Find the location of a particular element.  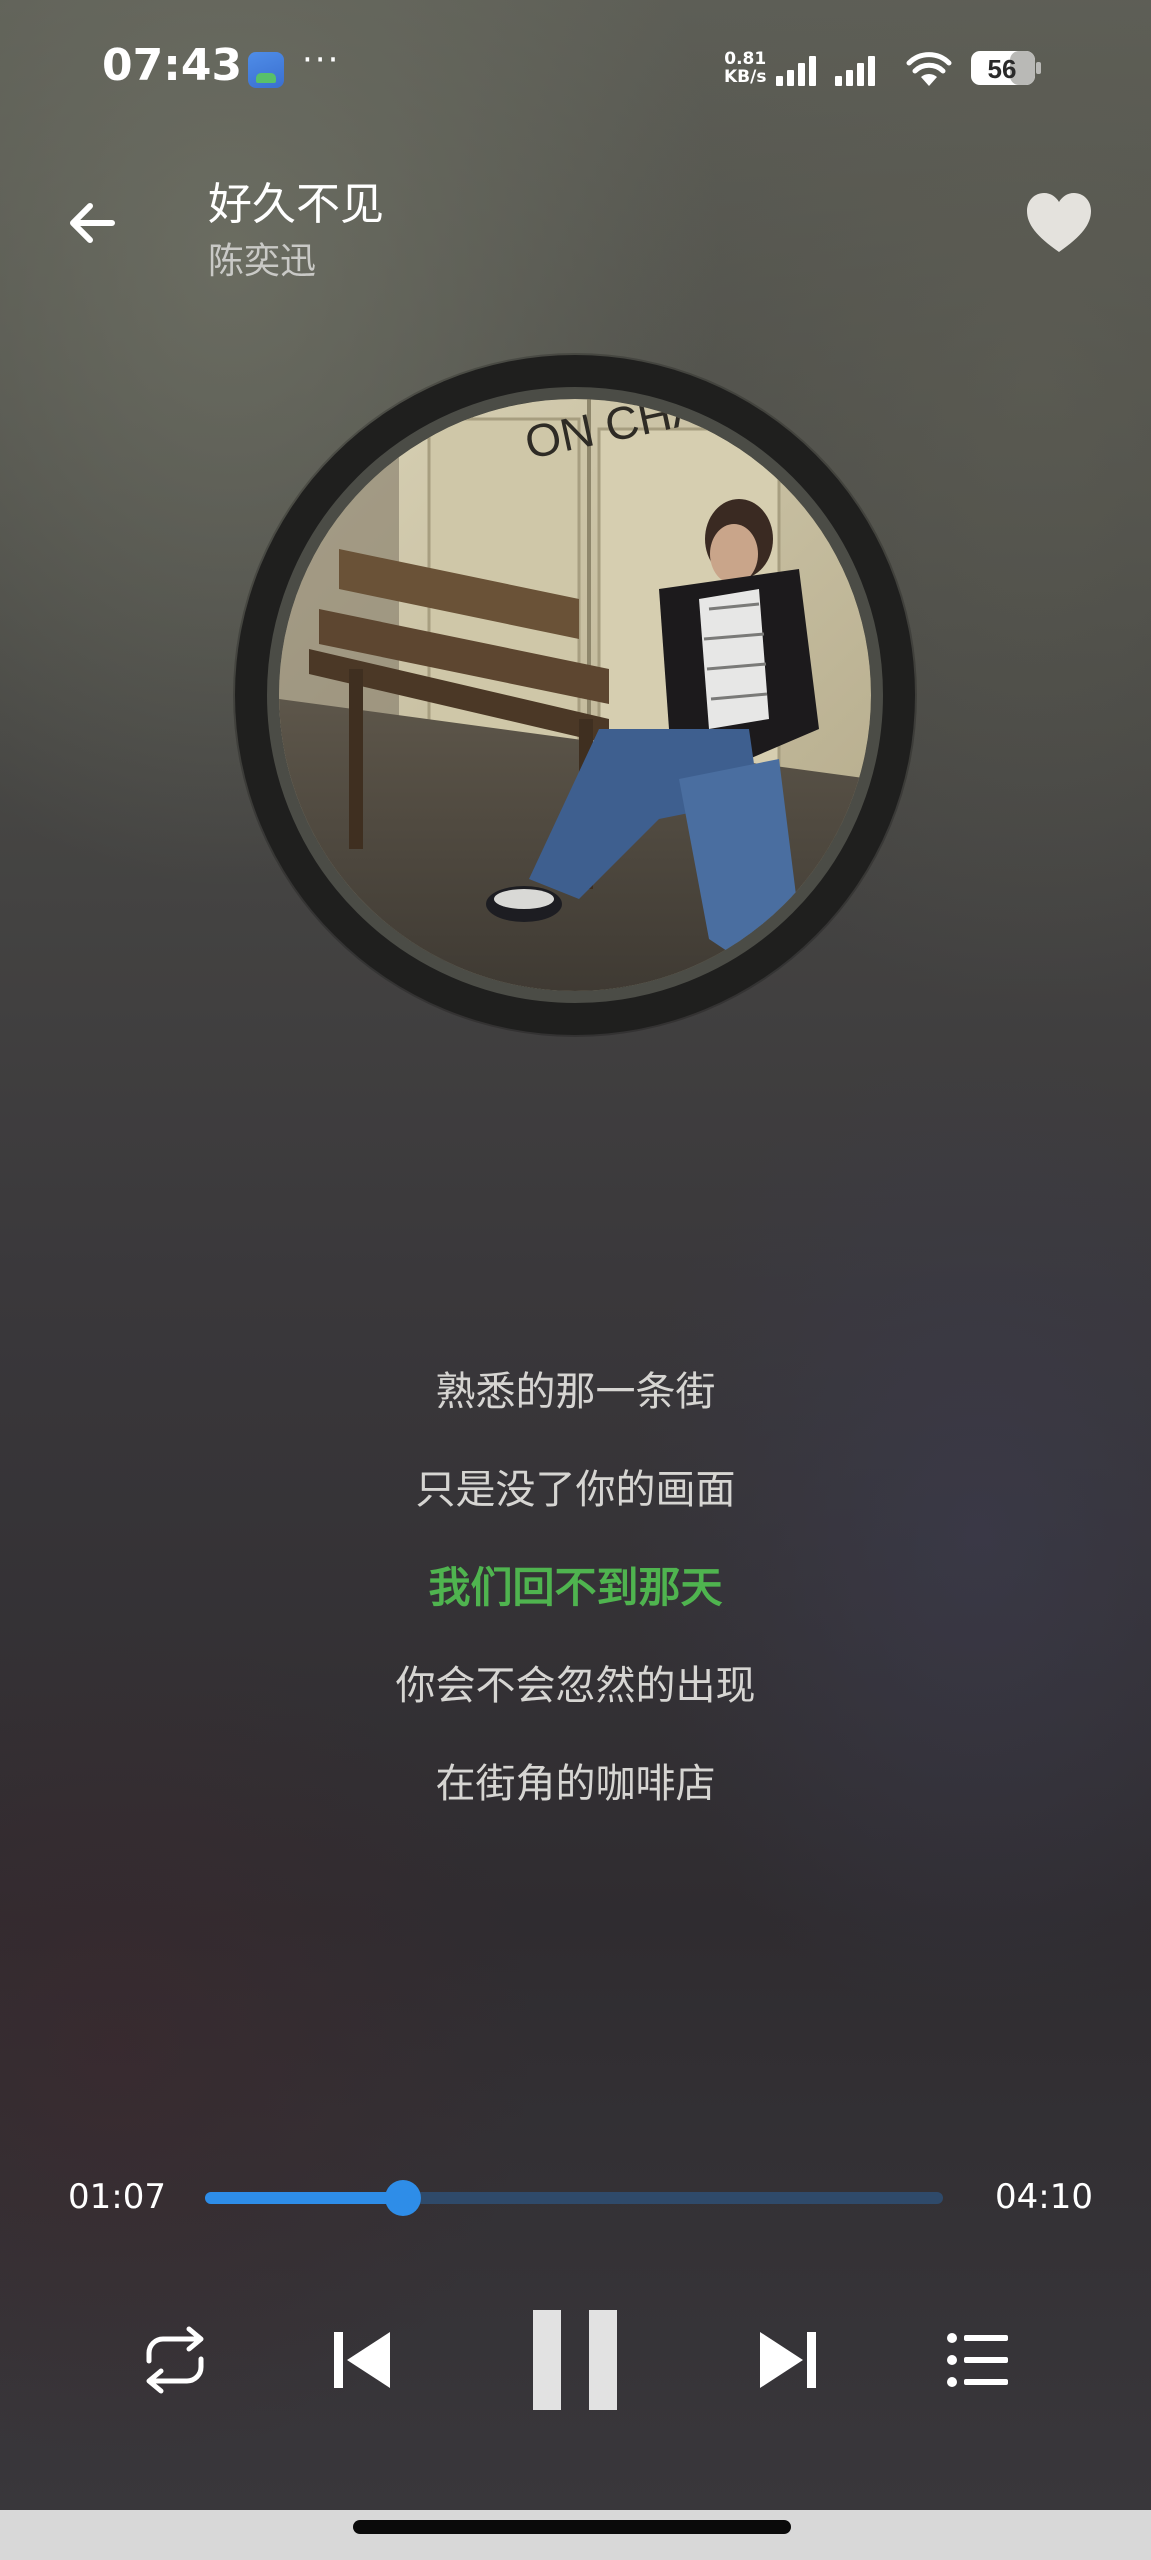

play-pause-button is located at coordinates (575, 2360).